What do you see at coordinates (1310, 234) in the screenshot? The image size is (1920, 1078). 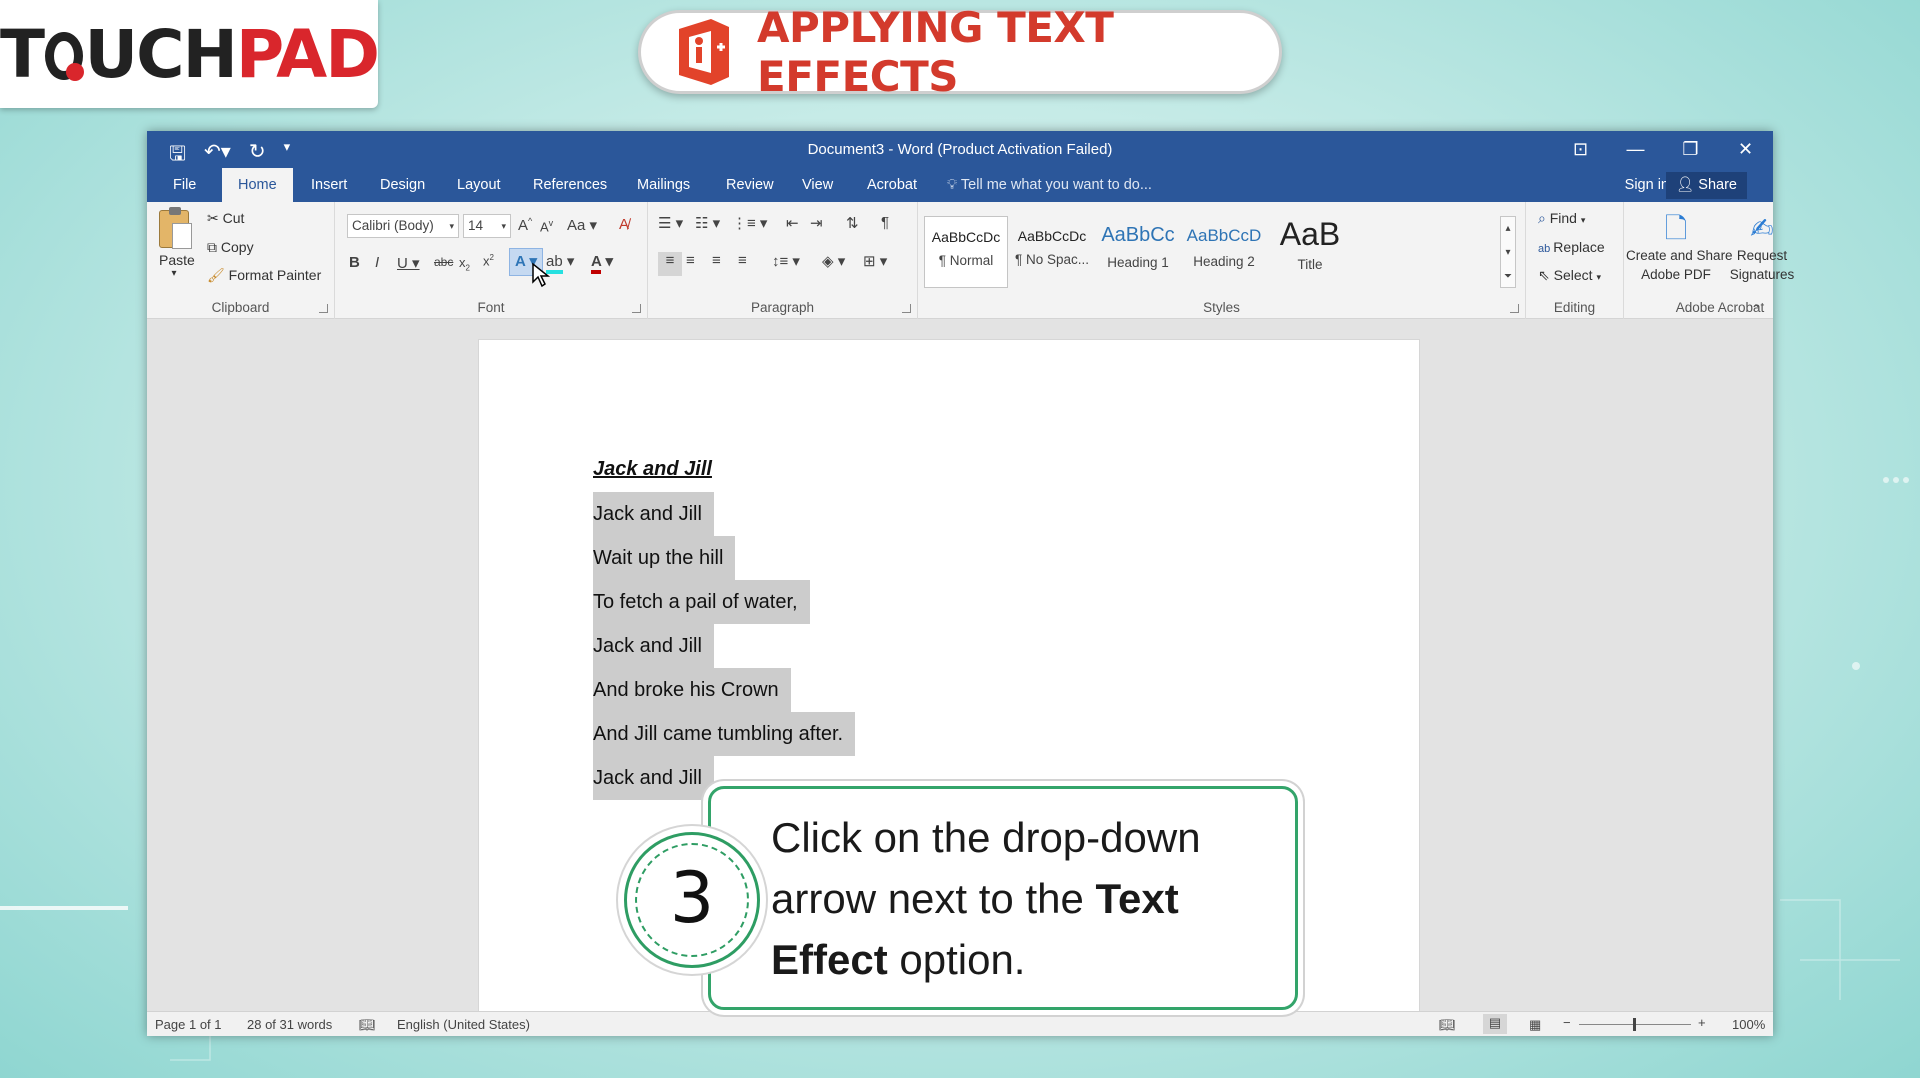 I see `style-title-preview: AaB` at bounding box center [1310, 234].